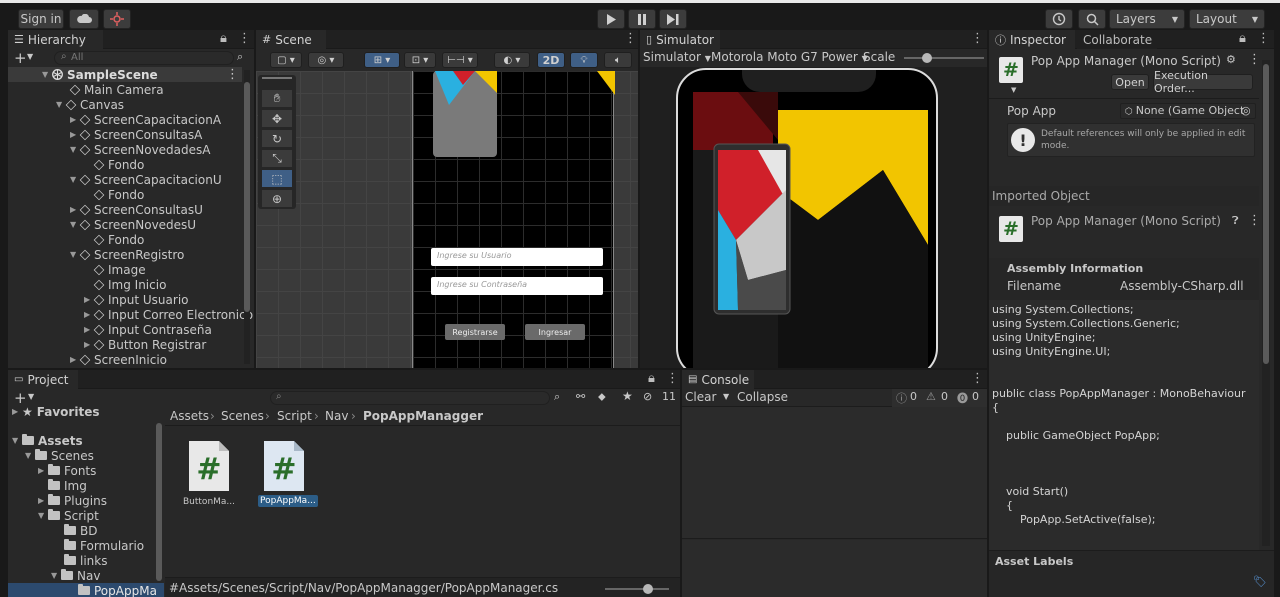  What do you see at coordinates (1231, 59) in the screenshot?
I see `settings-icon: ⚙︎` at bounding box center [1231, 59].